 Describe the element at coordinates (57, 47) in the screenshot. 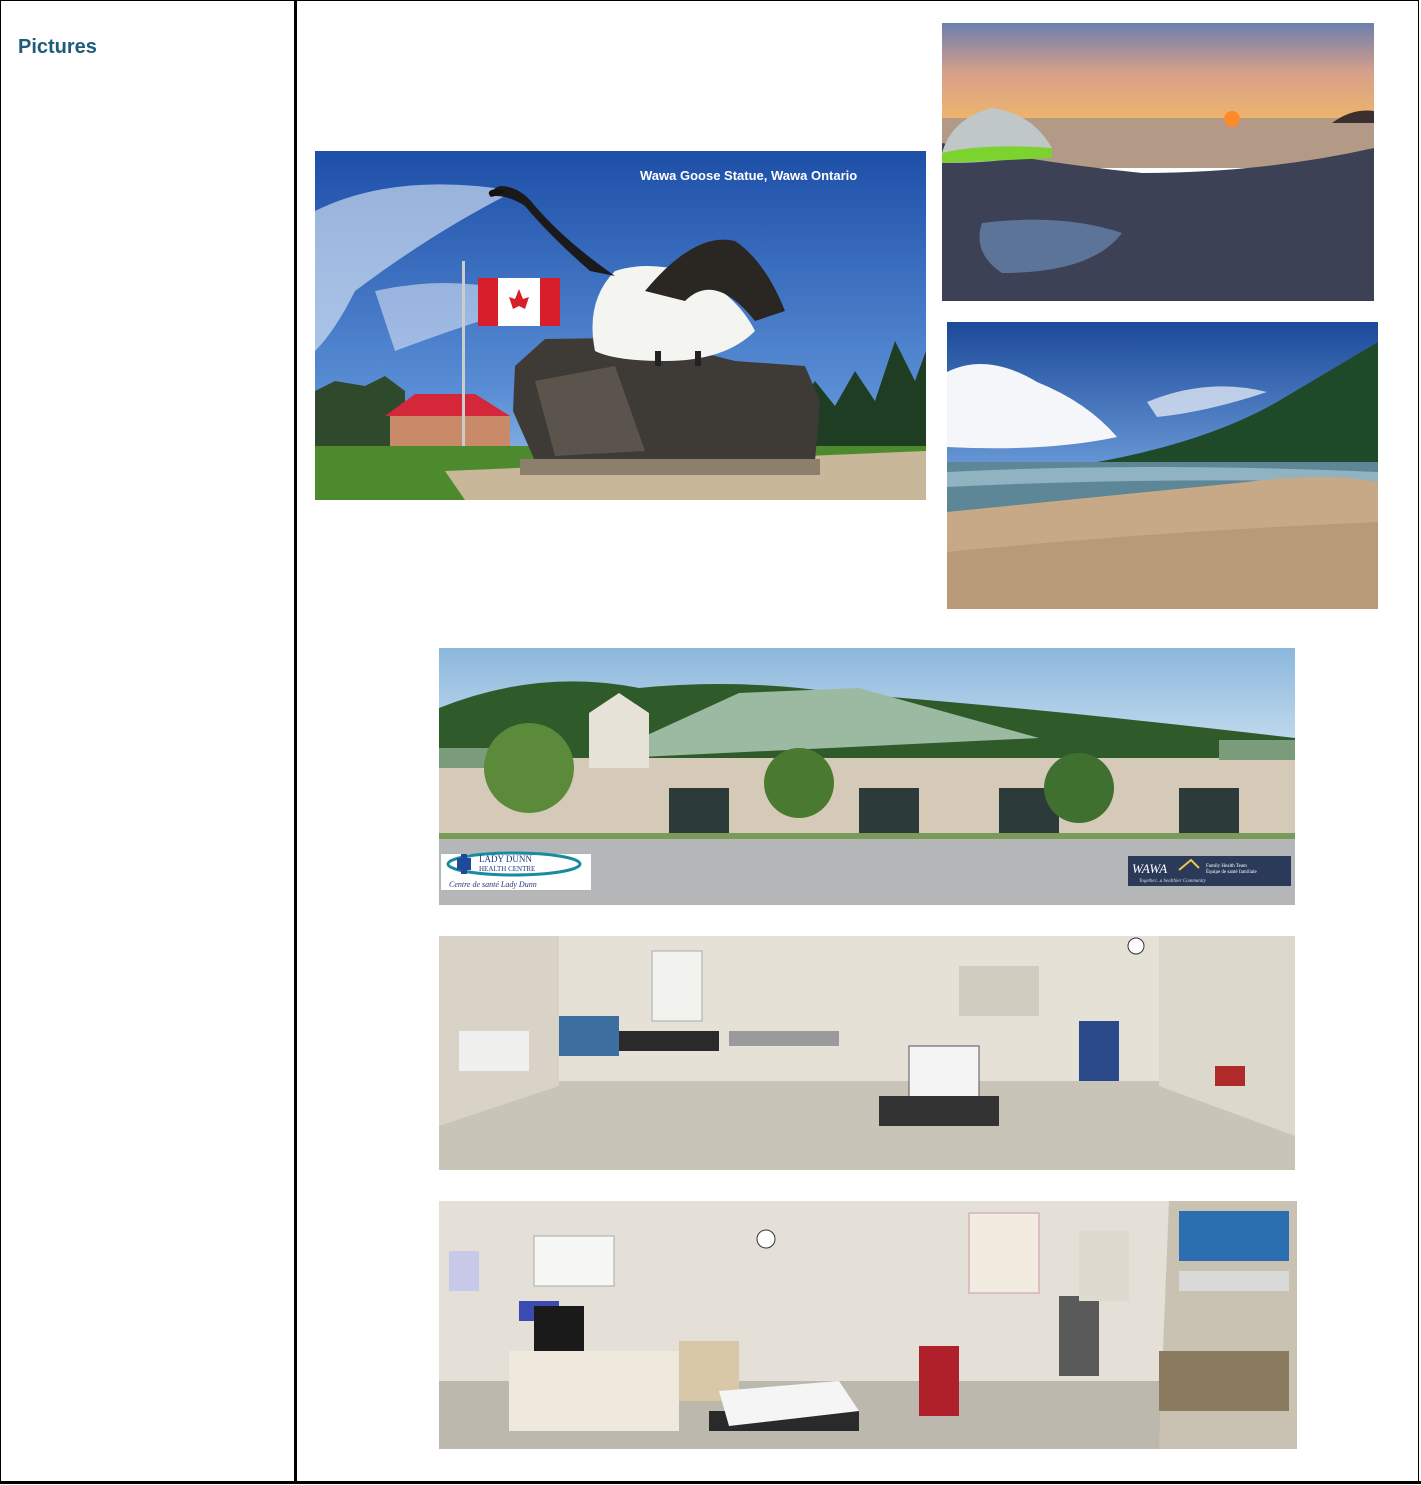

I see `section-label: Pictures` at that location.